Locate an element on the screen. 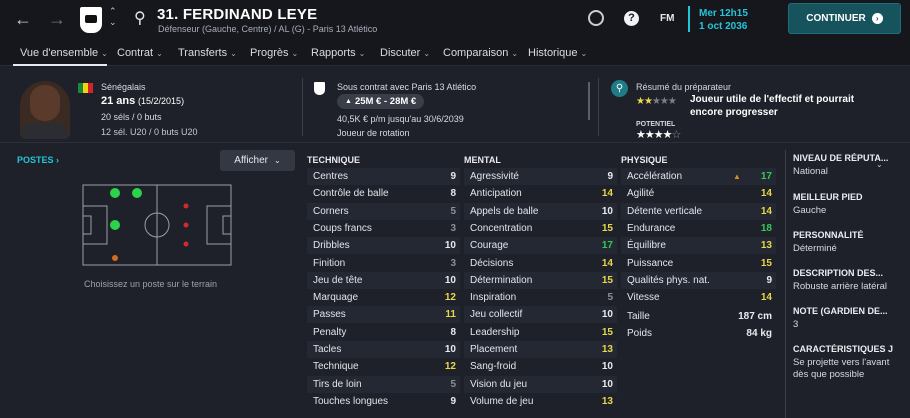  club-crest-icon is located at coordinates (91, 20).